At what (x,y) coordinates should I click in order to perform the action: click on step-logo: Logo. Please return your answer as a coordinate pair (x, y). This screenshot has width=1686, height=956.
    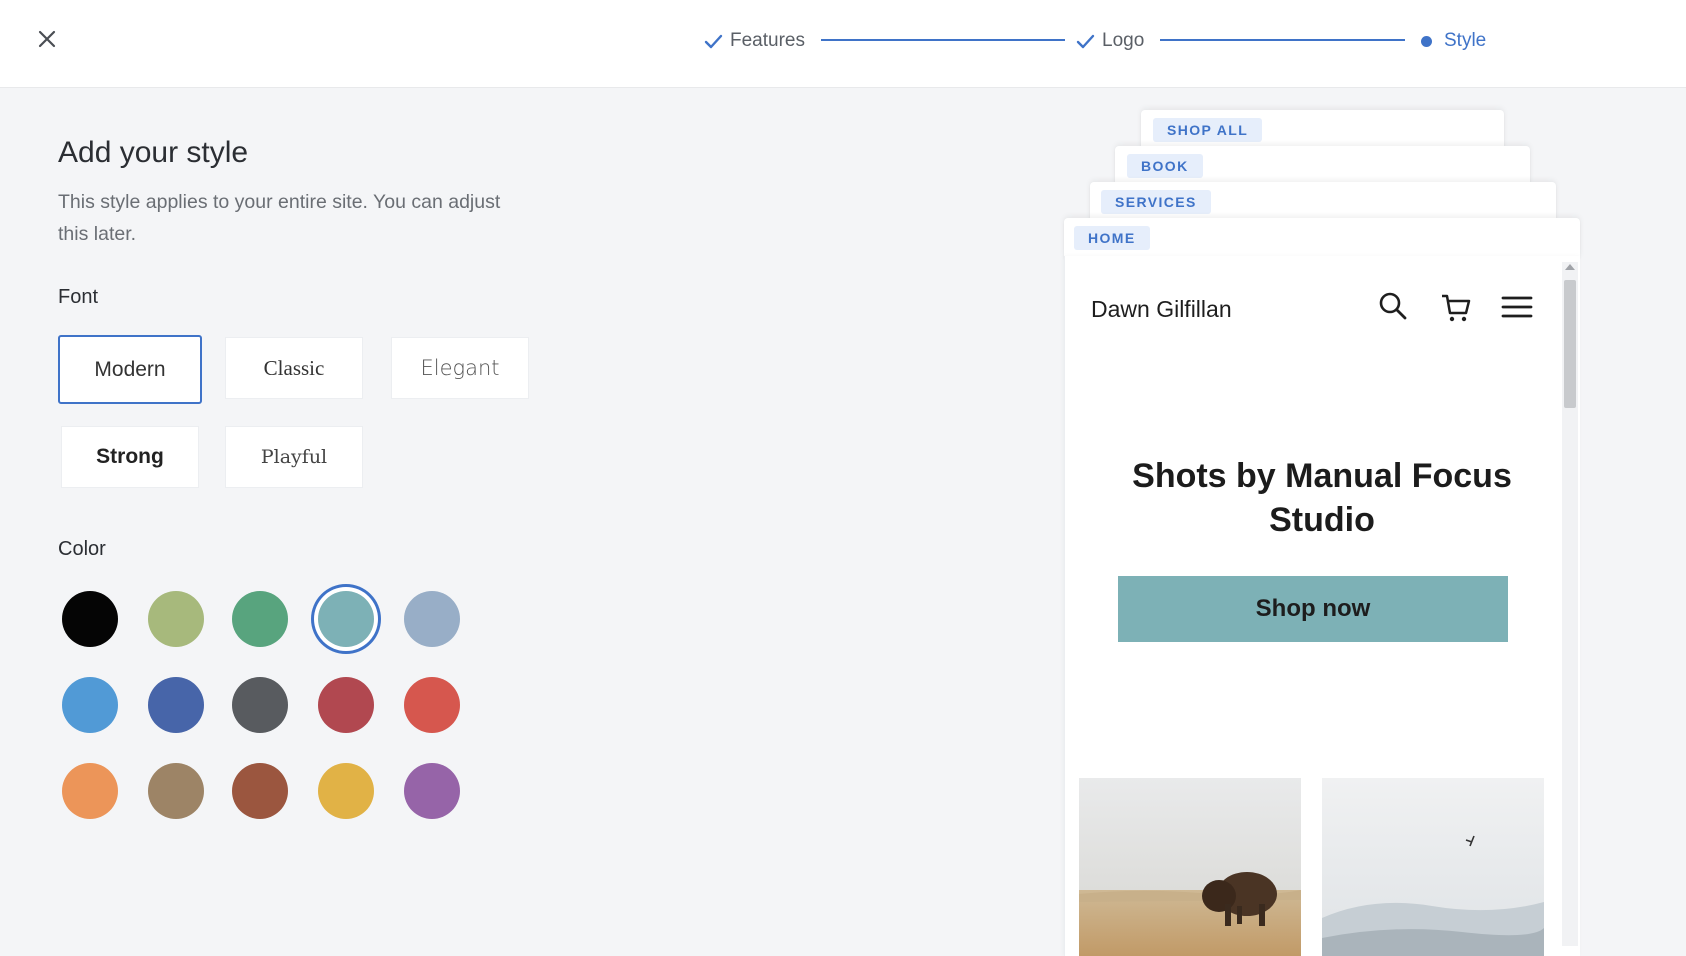
    Looking at the image, I should click on (1109, 41).